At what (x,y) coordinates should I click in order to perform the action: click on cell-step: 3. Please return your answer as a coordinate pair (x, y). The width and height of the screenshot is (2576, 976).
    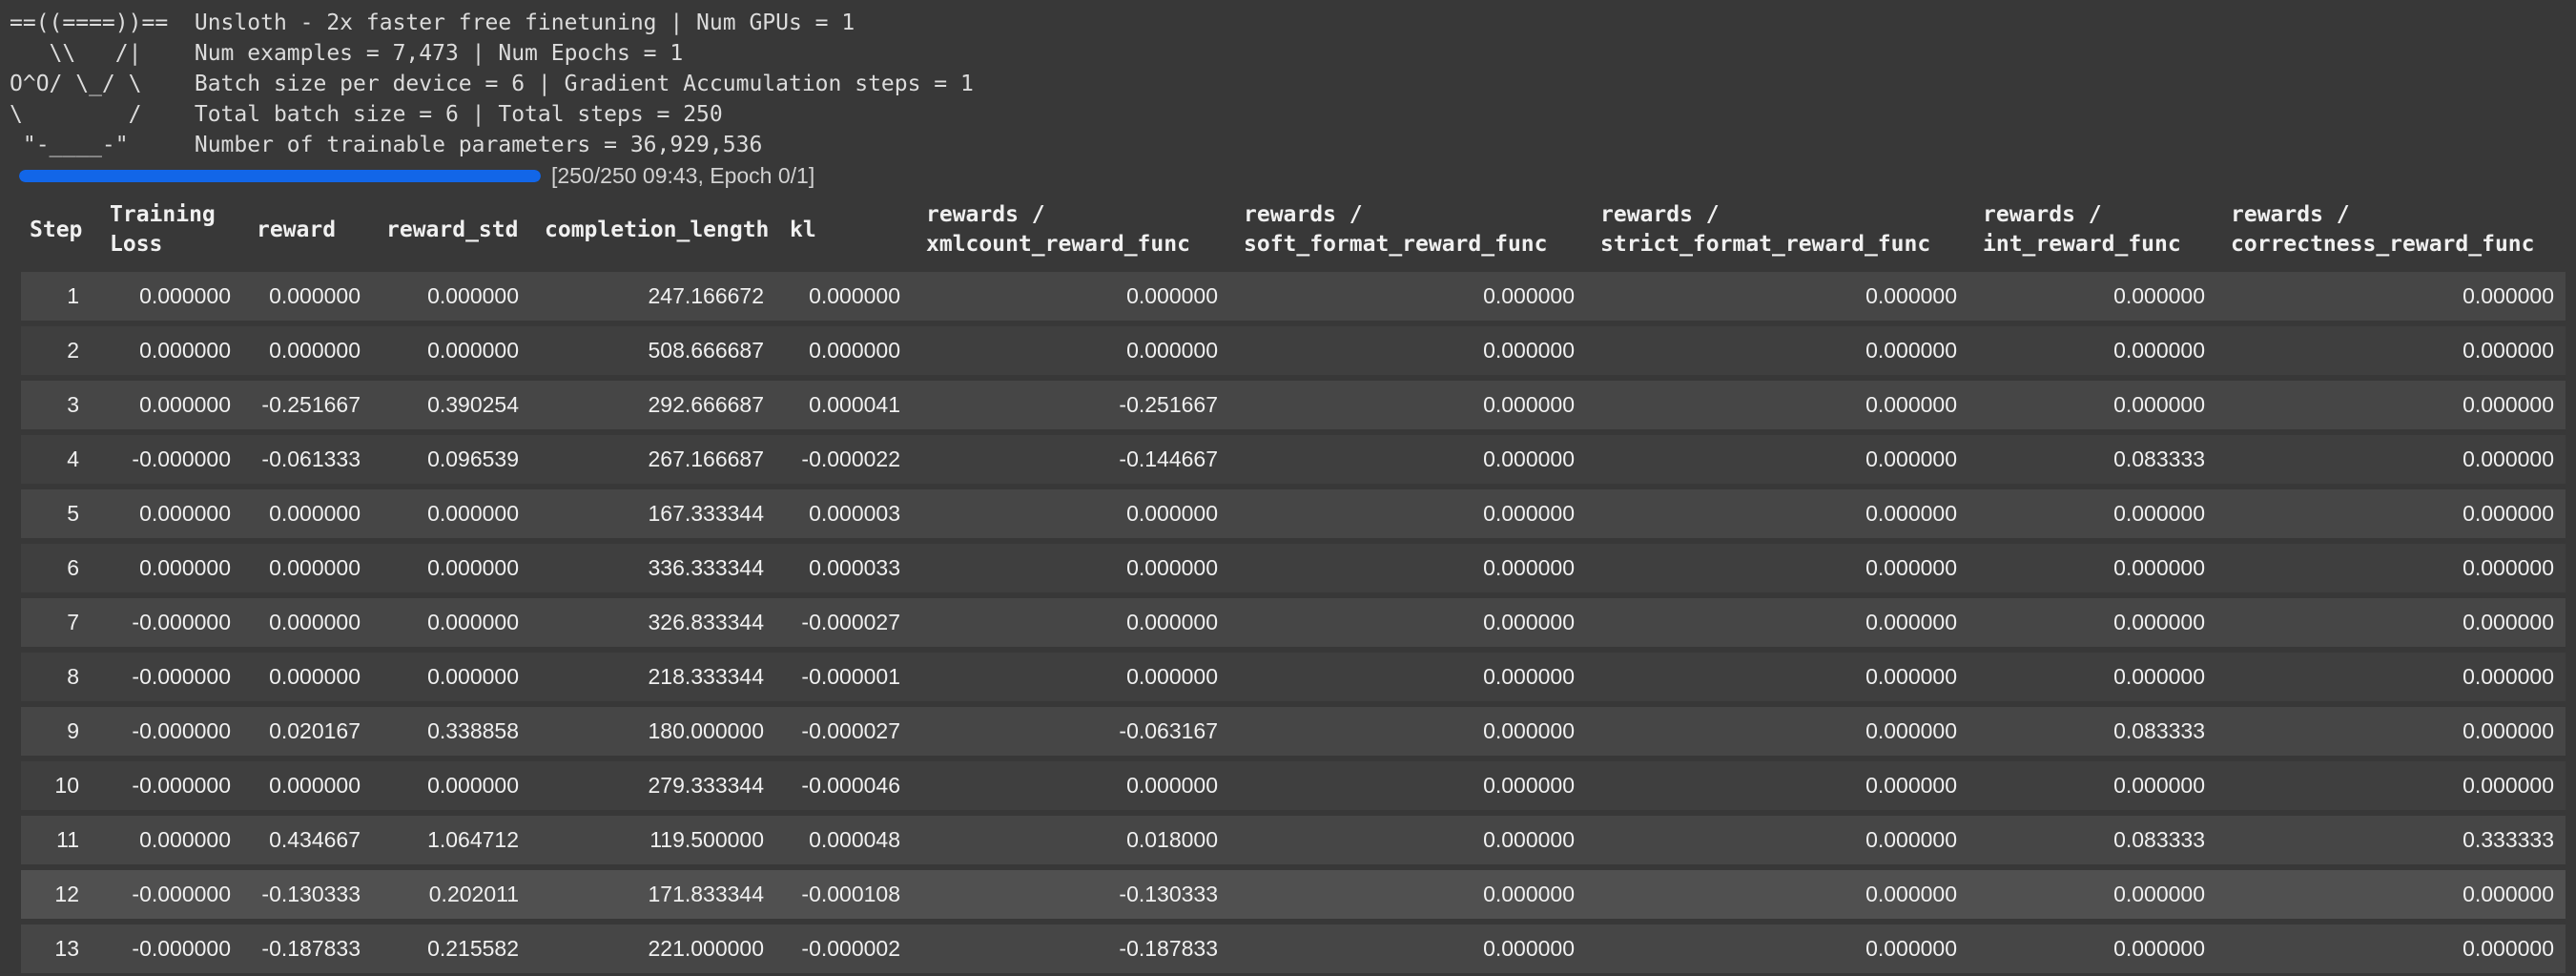
    Looking at the image, I should click on (58, 405).